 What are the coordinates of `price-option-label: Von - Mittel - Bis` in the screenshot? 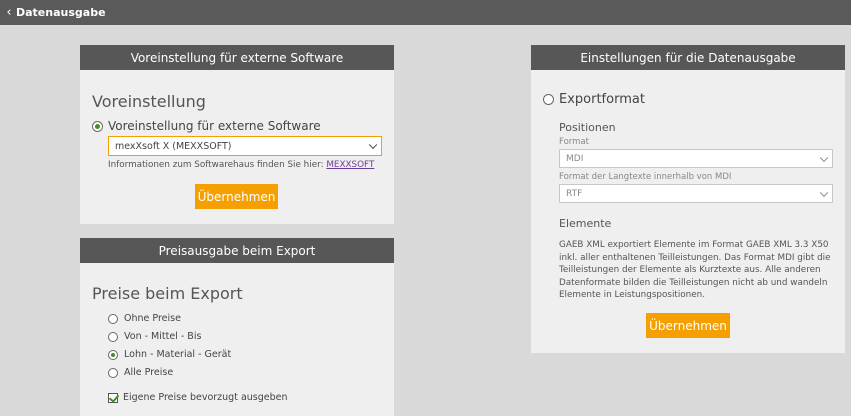 It's located at (163, 336).